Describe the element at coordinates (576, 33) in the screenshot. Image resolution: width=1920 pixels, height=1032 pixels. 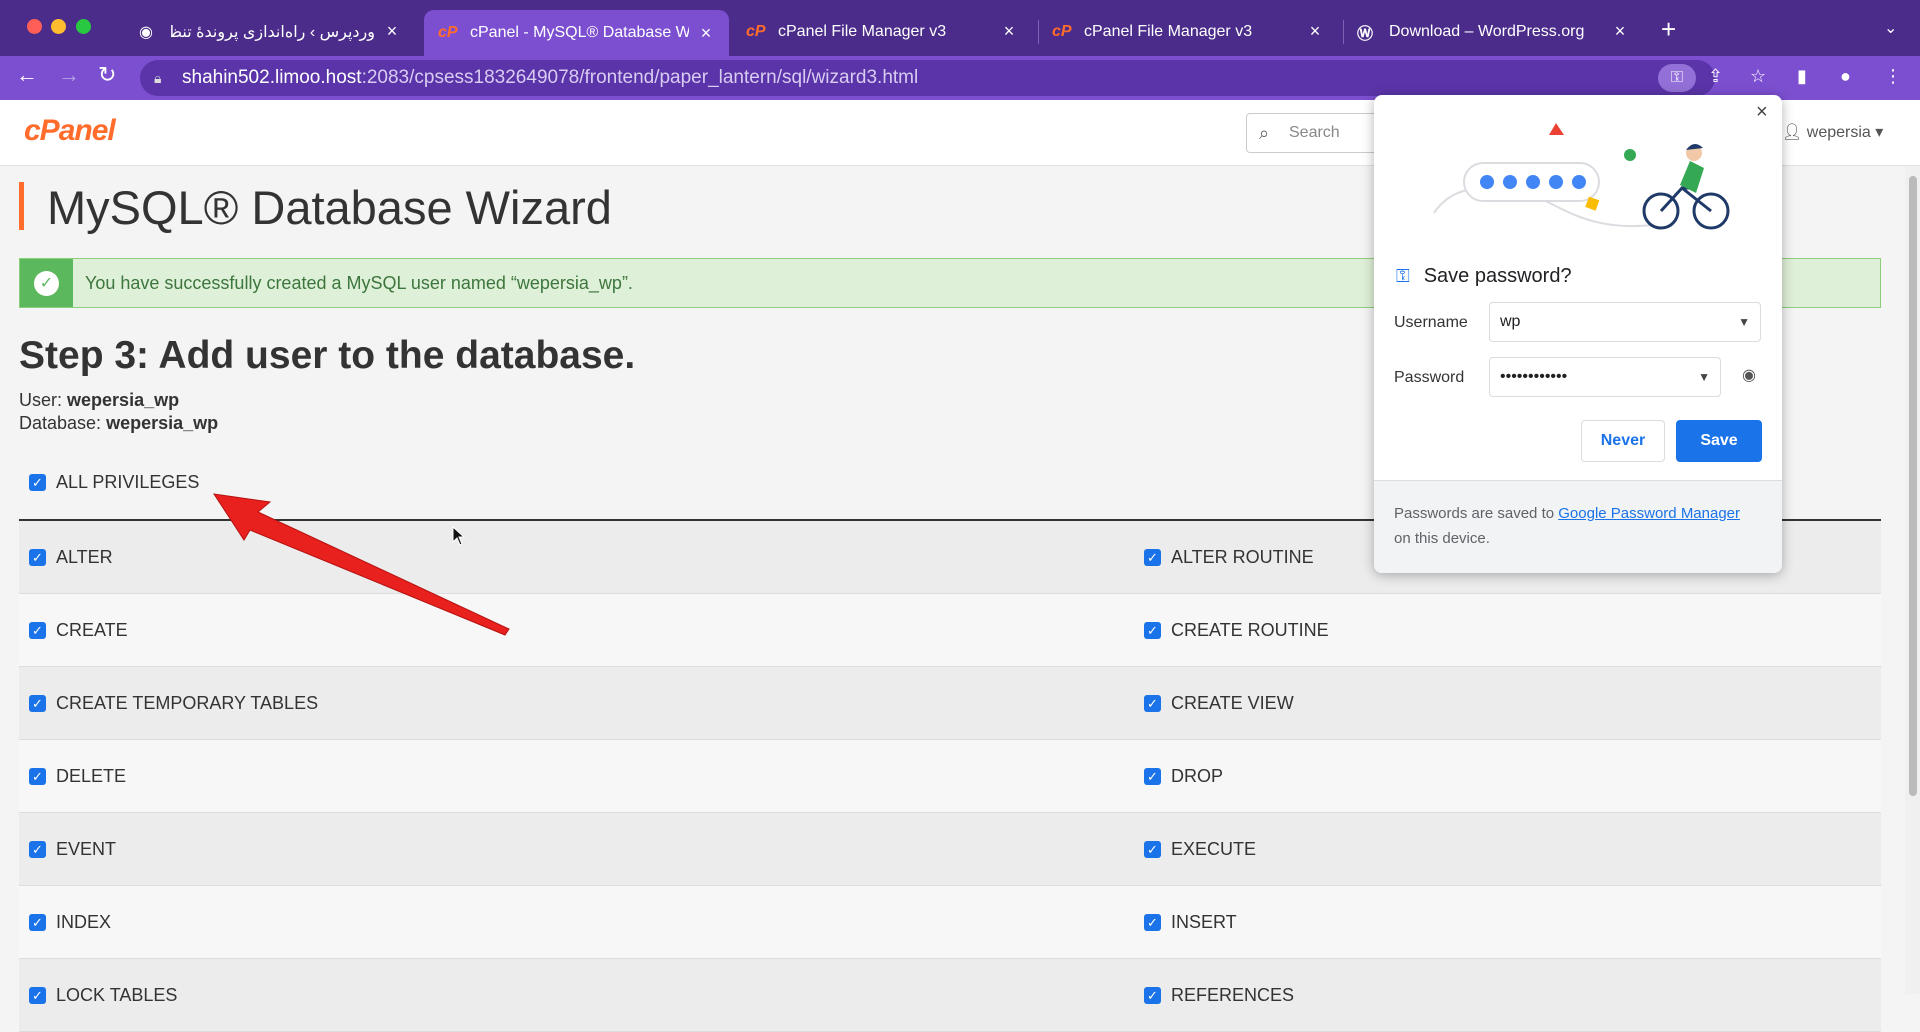
I see `browser-tab-mysql-wizard: cP cPanel - MySQL® Database Wi ×` at that location.